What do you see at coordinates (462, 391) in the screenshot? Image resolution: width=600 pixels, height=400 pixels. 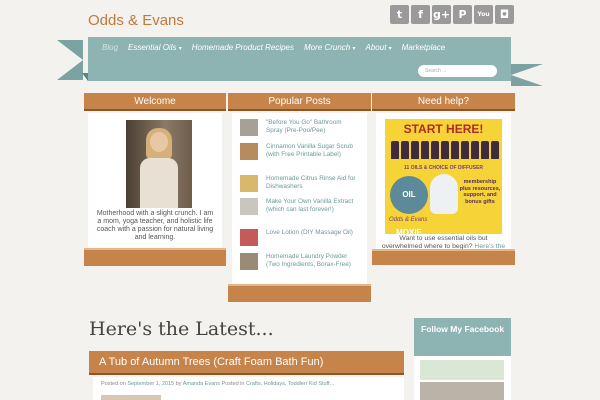 I see `facebook-photo` at bounding box center [462, 391].